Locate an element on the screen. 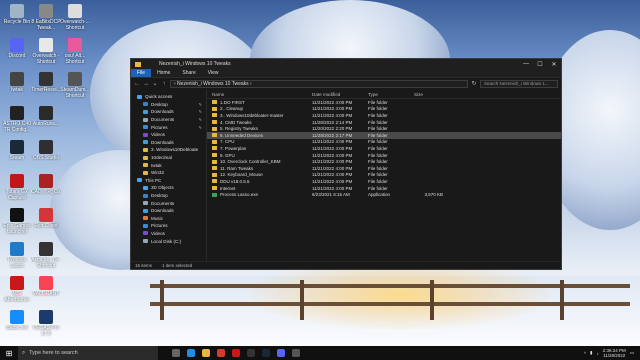 The width and height of the screenshot is (640, 360). terminal-icon is located at coordinates (251, 353).